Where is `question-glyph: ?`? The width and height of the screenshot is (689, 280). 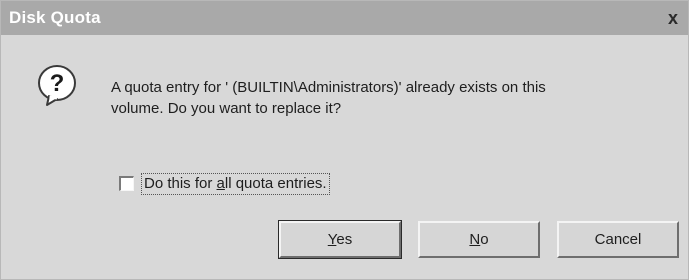
question-glyph: ? is located at coordinates (57, 83).